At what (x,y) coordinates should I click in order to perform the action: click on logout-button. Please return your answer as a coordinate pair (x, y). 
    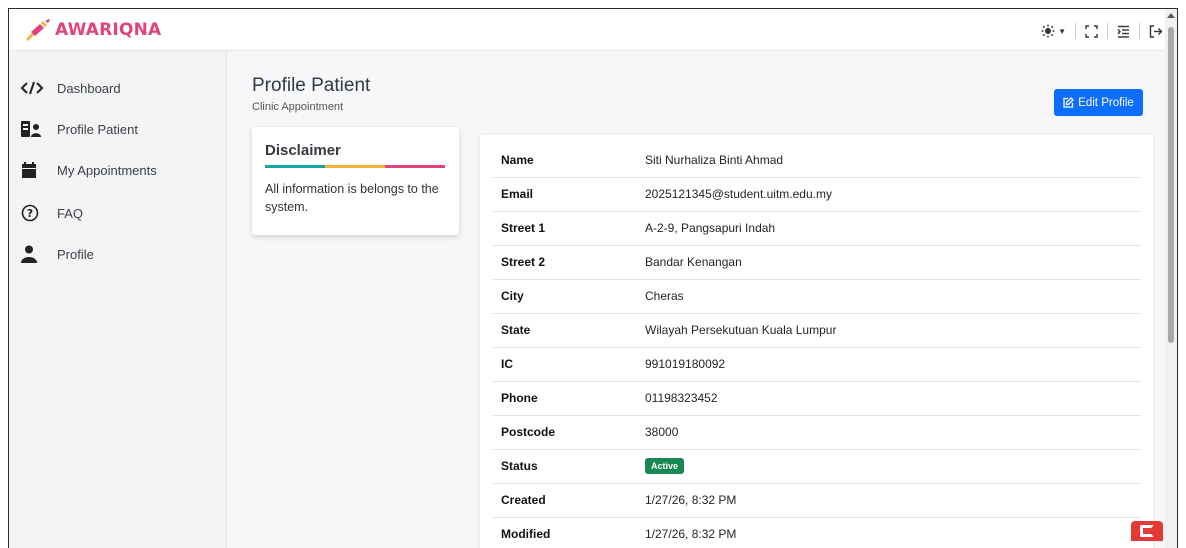
    Looking at the image, I should click on (1156, 31).